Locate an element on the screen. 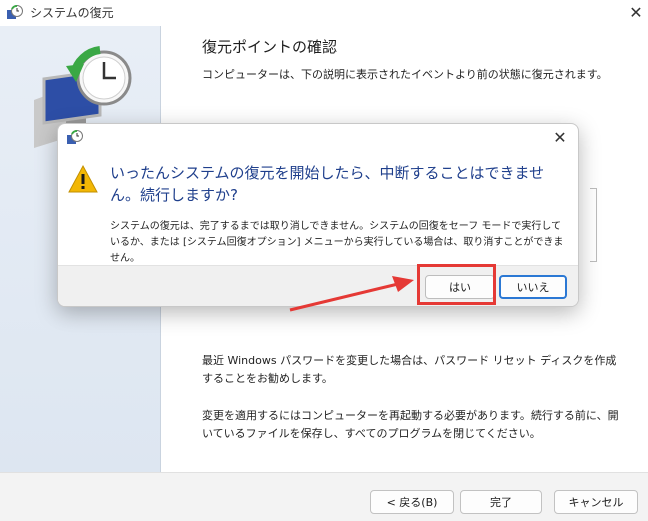 The width and height of the screenshot is (648, 521). wizard-footer is located at coordinates (324, 496).